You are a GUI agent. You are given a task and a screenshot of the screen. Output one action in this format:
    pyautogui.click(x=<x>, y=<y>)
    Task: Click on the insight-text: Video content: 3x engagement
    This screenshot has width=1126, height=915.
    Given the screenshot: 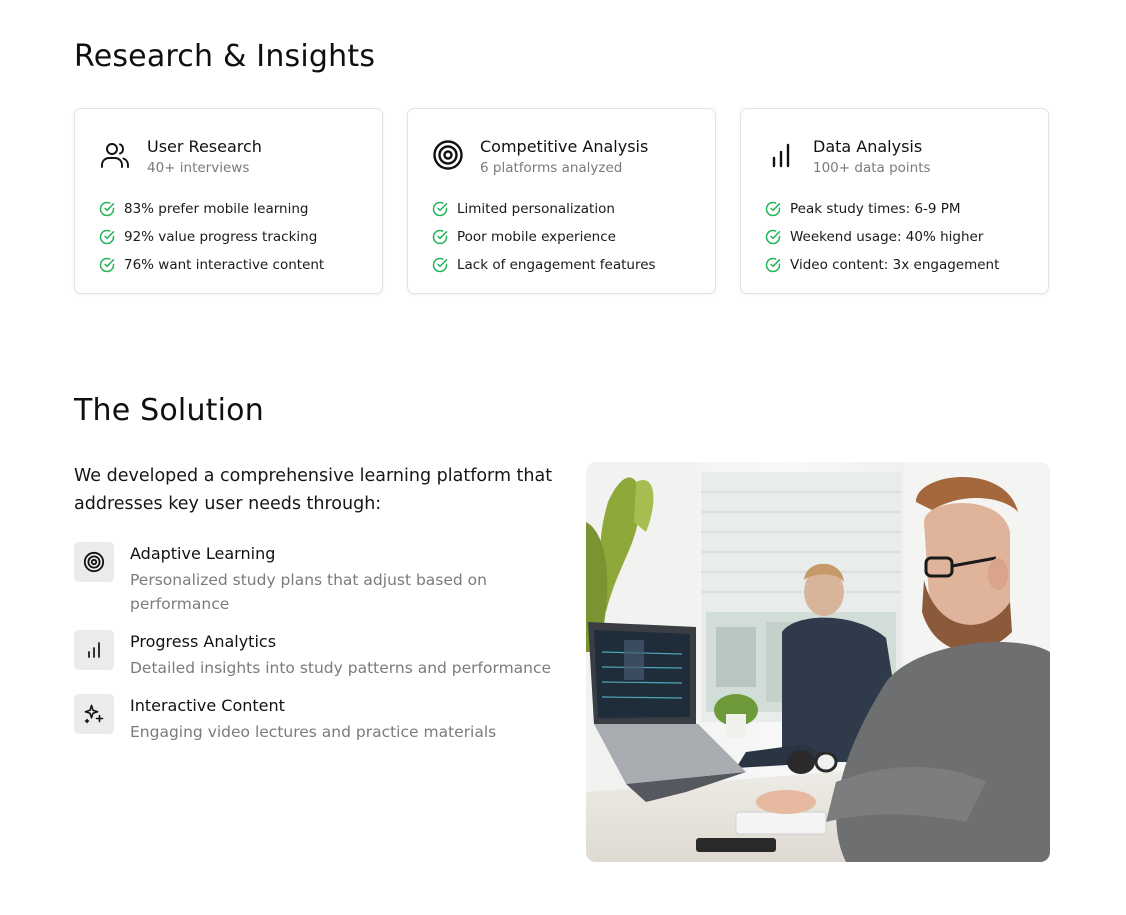 What is the action you would take?
    pyautogui.click(x=895, y=265)
    